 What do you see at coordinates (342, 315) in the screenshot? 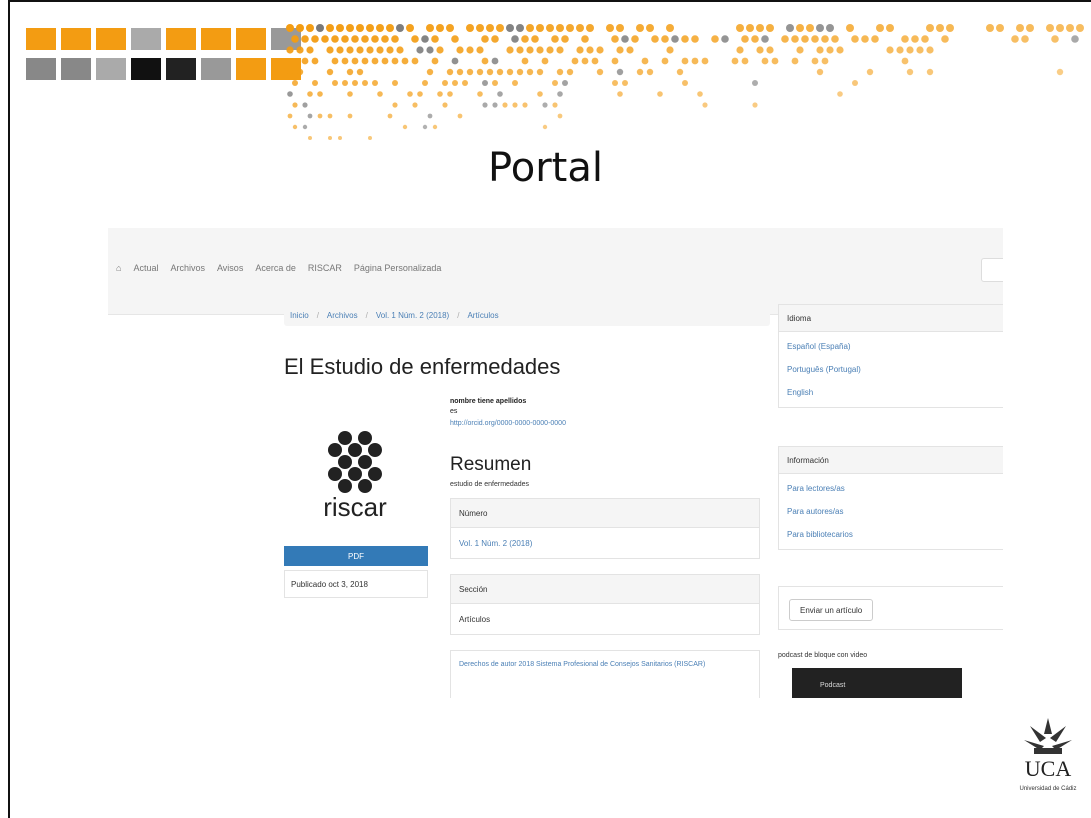
I see `breadcrumb-archivos: Archivos` at bounding box center [342, 315].